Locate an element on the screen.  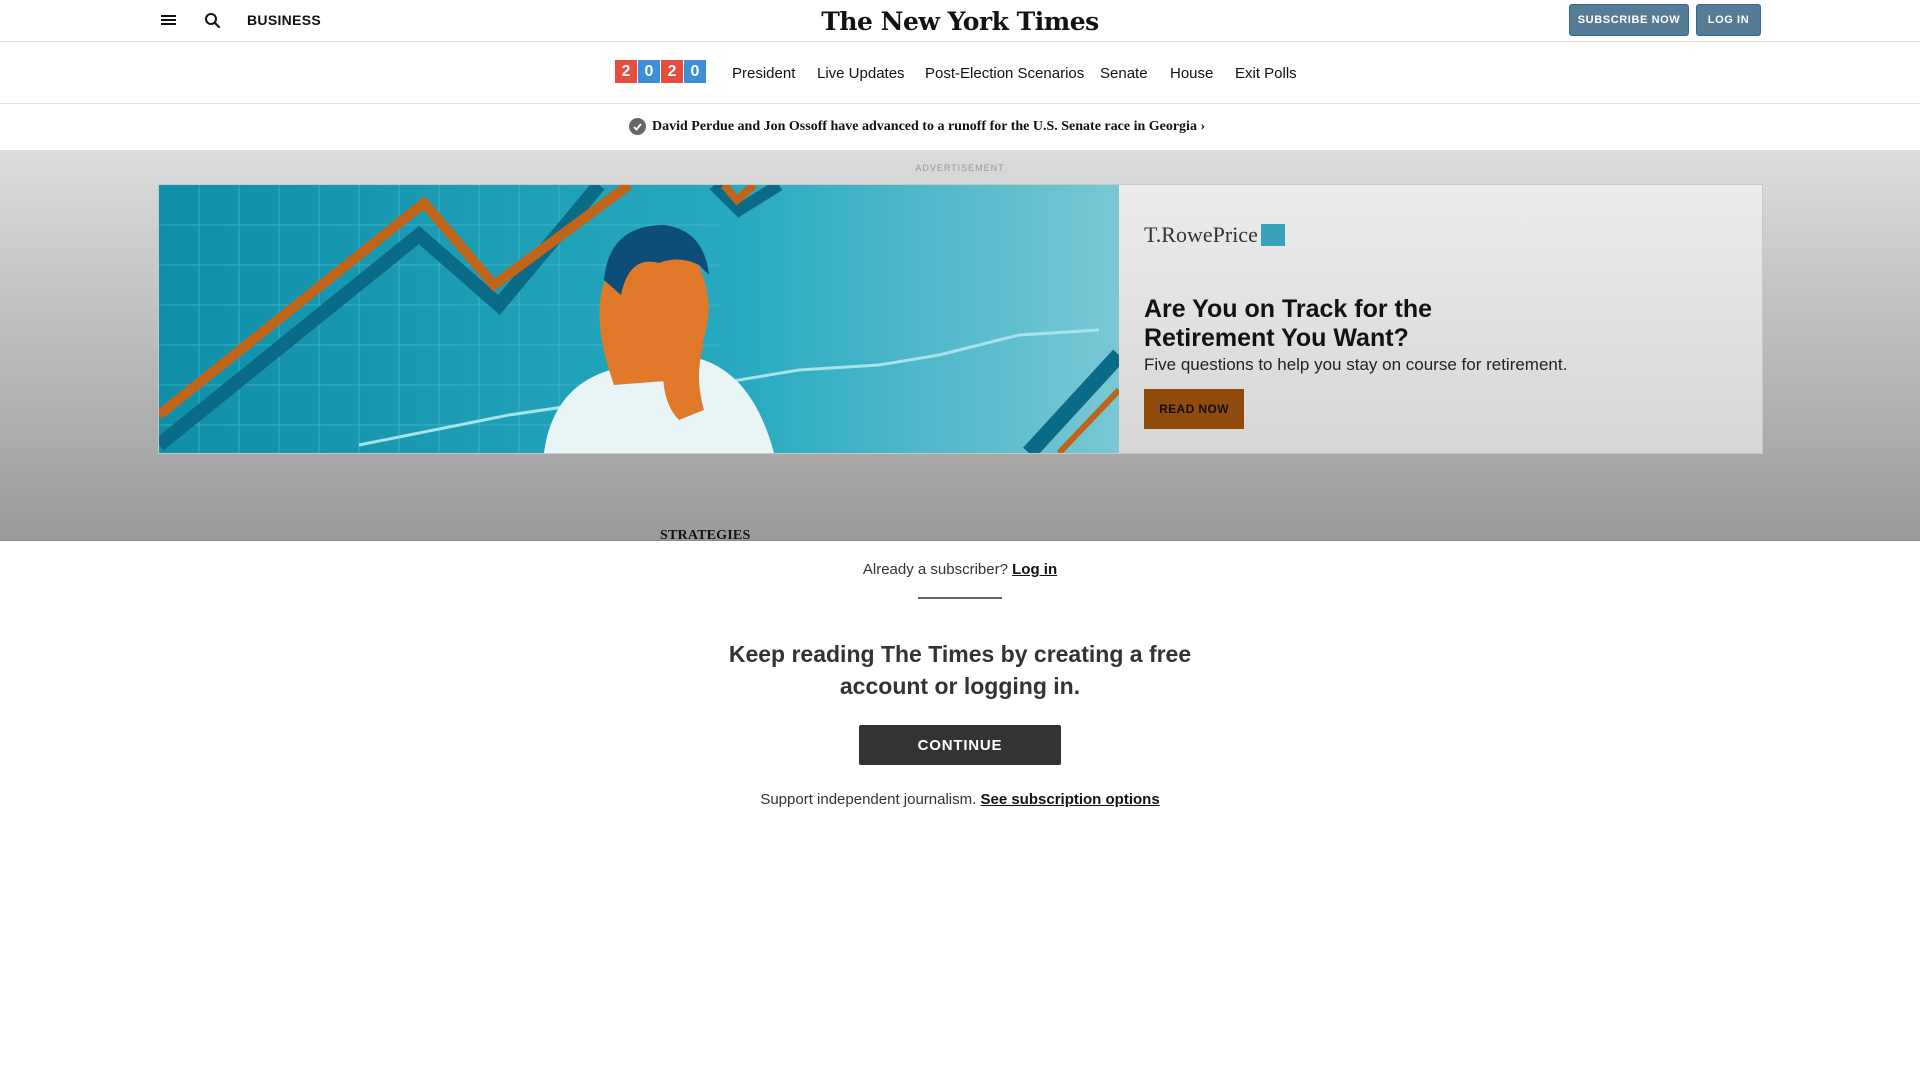
ad-read-now-button: READ NOW is located at coordinates (1194, 409).